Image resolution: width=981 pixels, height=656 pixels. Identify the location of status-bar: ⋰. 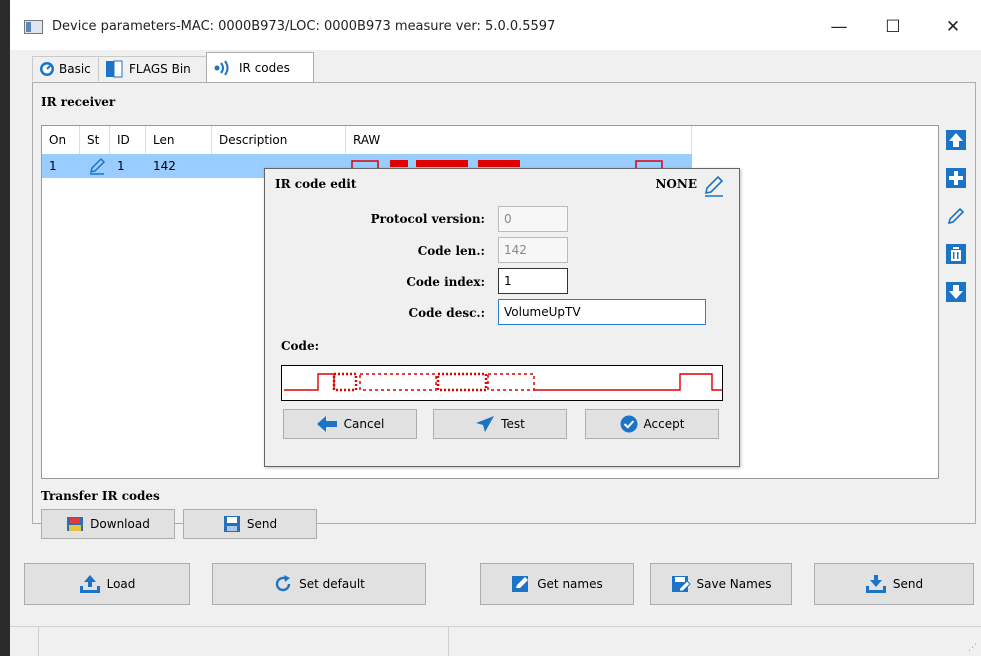
(495, 641).